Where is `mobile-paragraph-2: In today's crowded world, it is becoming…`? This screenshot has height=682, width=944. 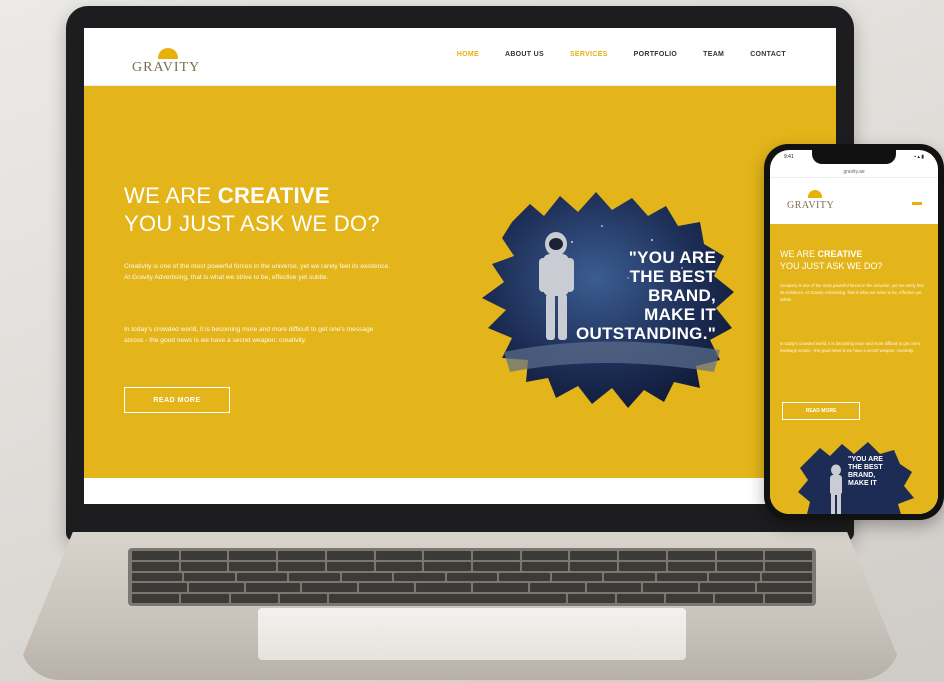 mobile-paragraph-2: In today's crowded world, it is becoming… is located at coordinates (850, 347).